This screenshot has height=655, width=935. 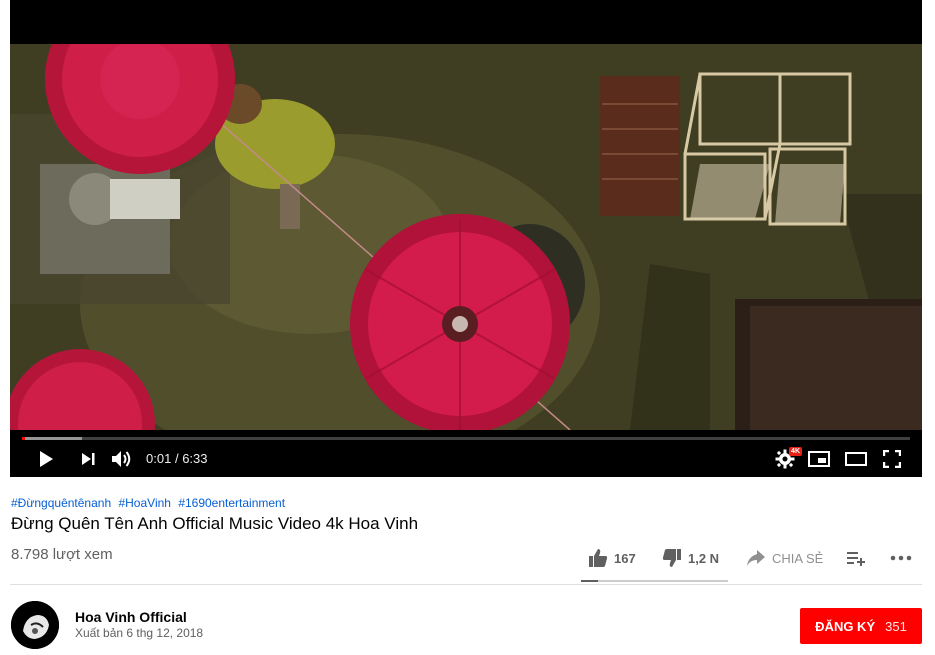 I want to click on miniplayer-button, so click(x=819, y=459).